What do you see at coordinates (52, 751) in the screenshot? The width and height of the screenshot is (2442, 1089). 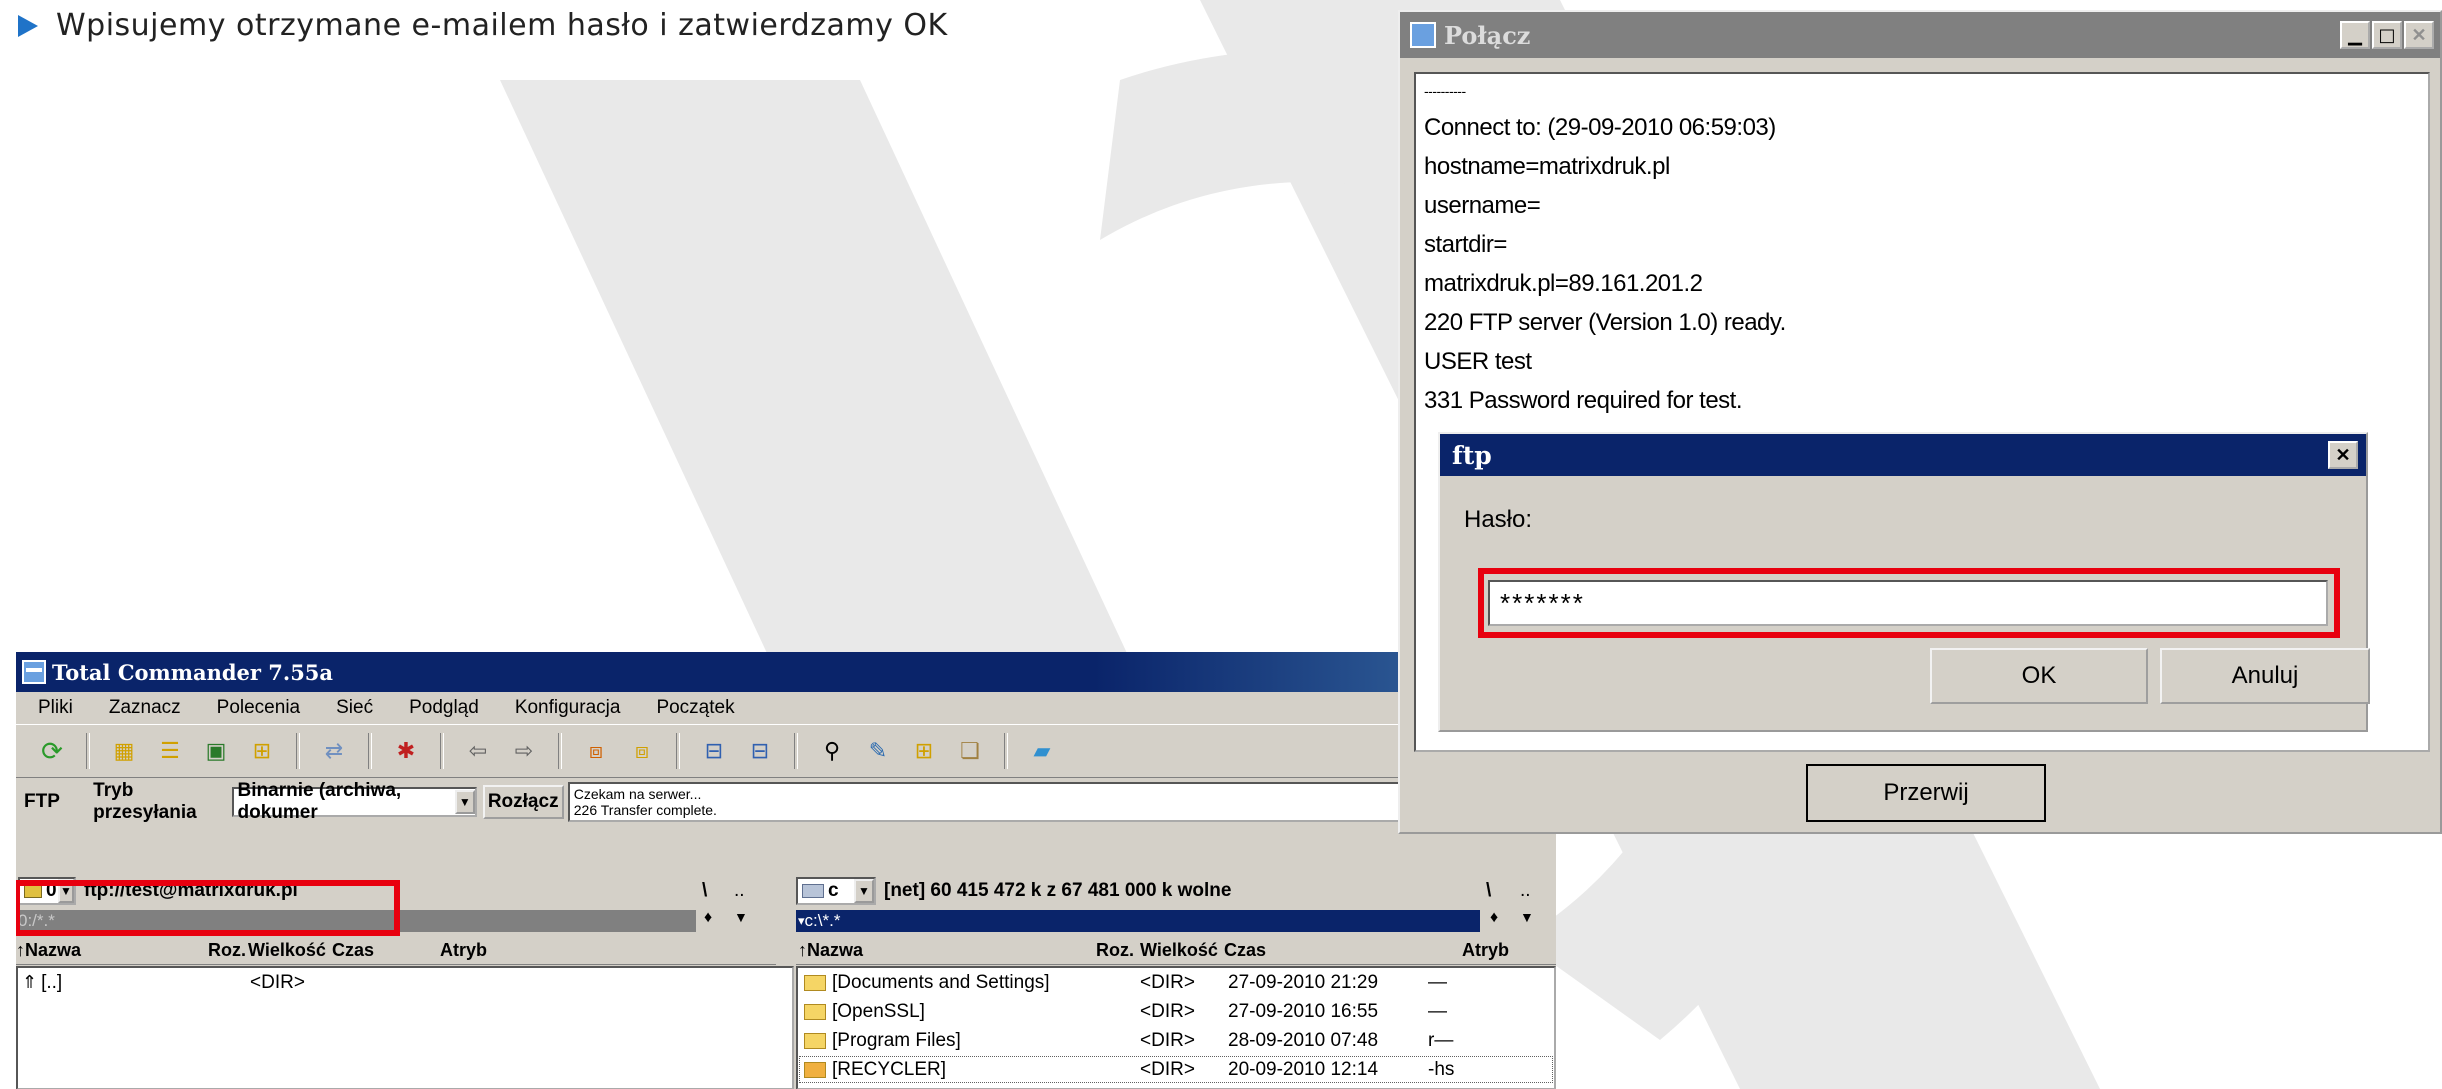 I see `refresh-icon: ⟳` at bounding box center [52, 751].